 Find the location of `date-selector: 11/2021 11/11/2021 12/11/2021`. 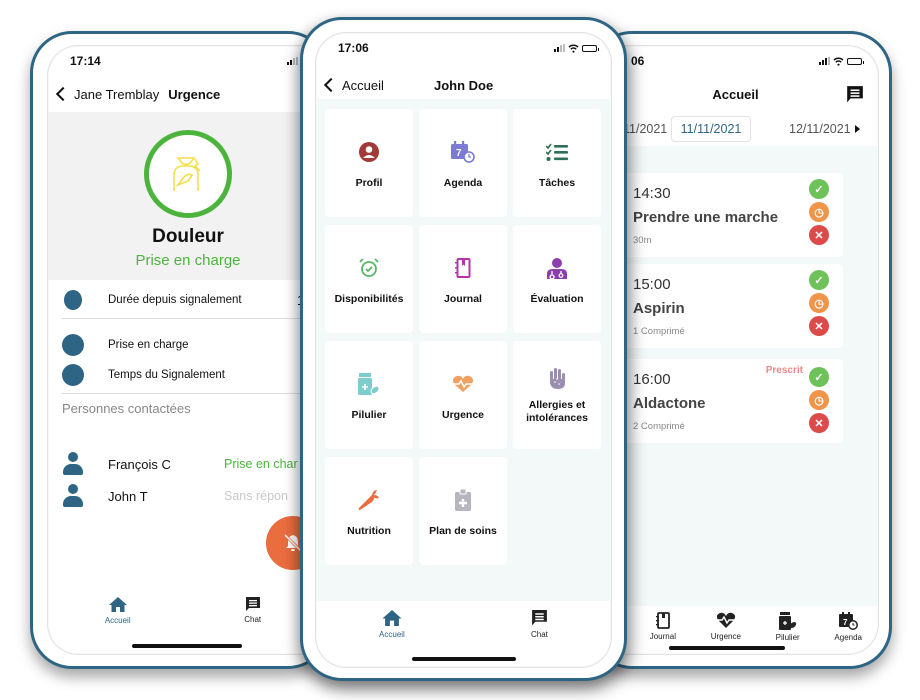

date-selector: 11/2021 11/11/2021 12/11/2021 is located at coordinates (735, 129).